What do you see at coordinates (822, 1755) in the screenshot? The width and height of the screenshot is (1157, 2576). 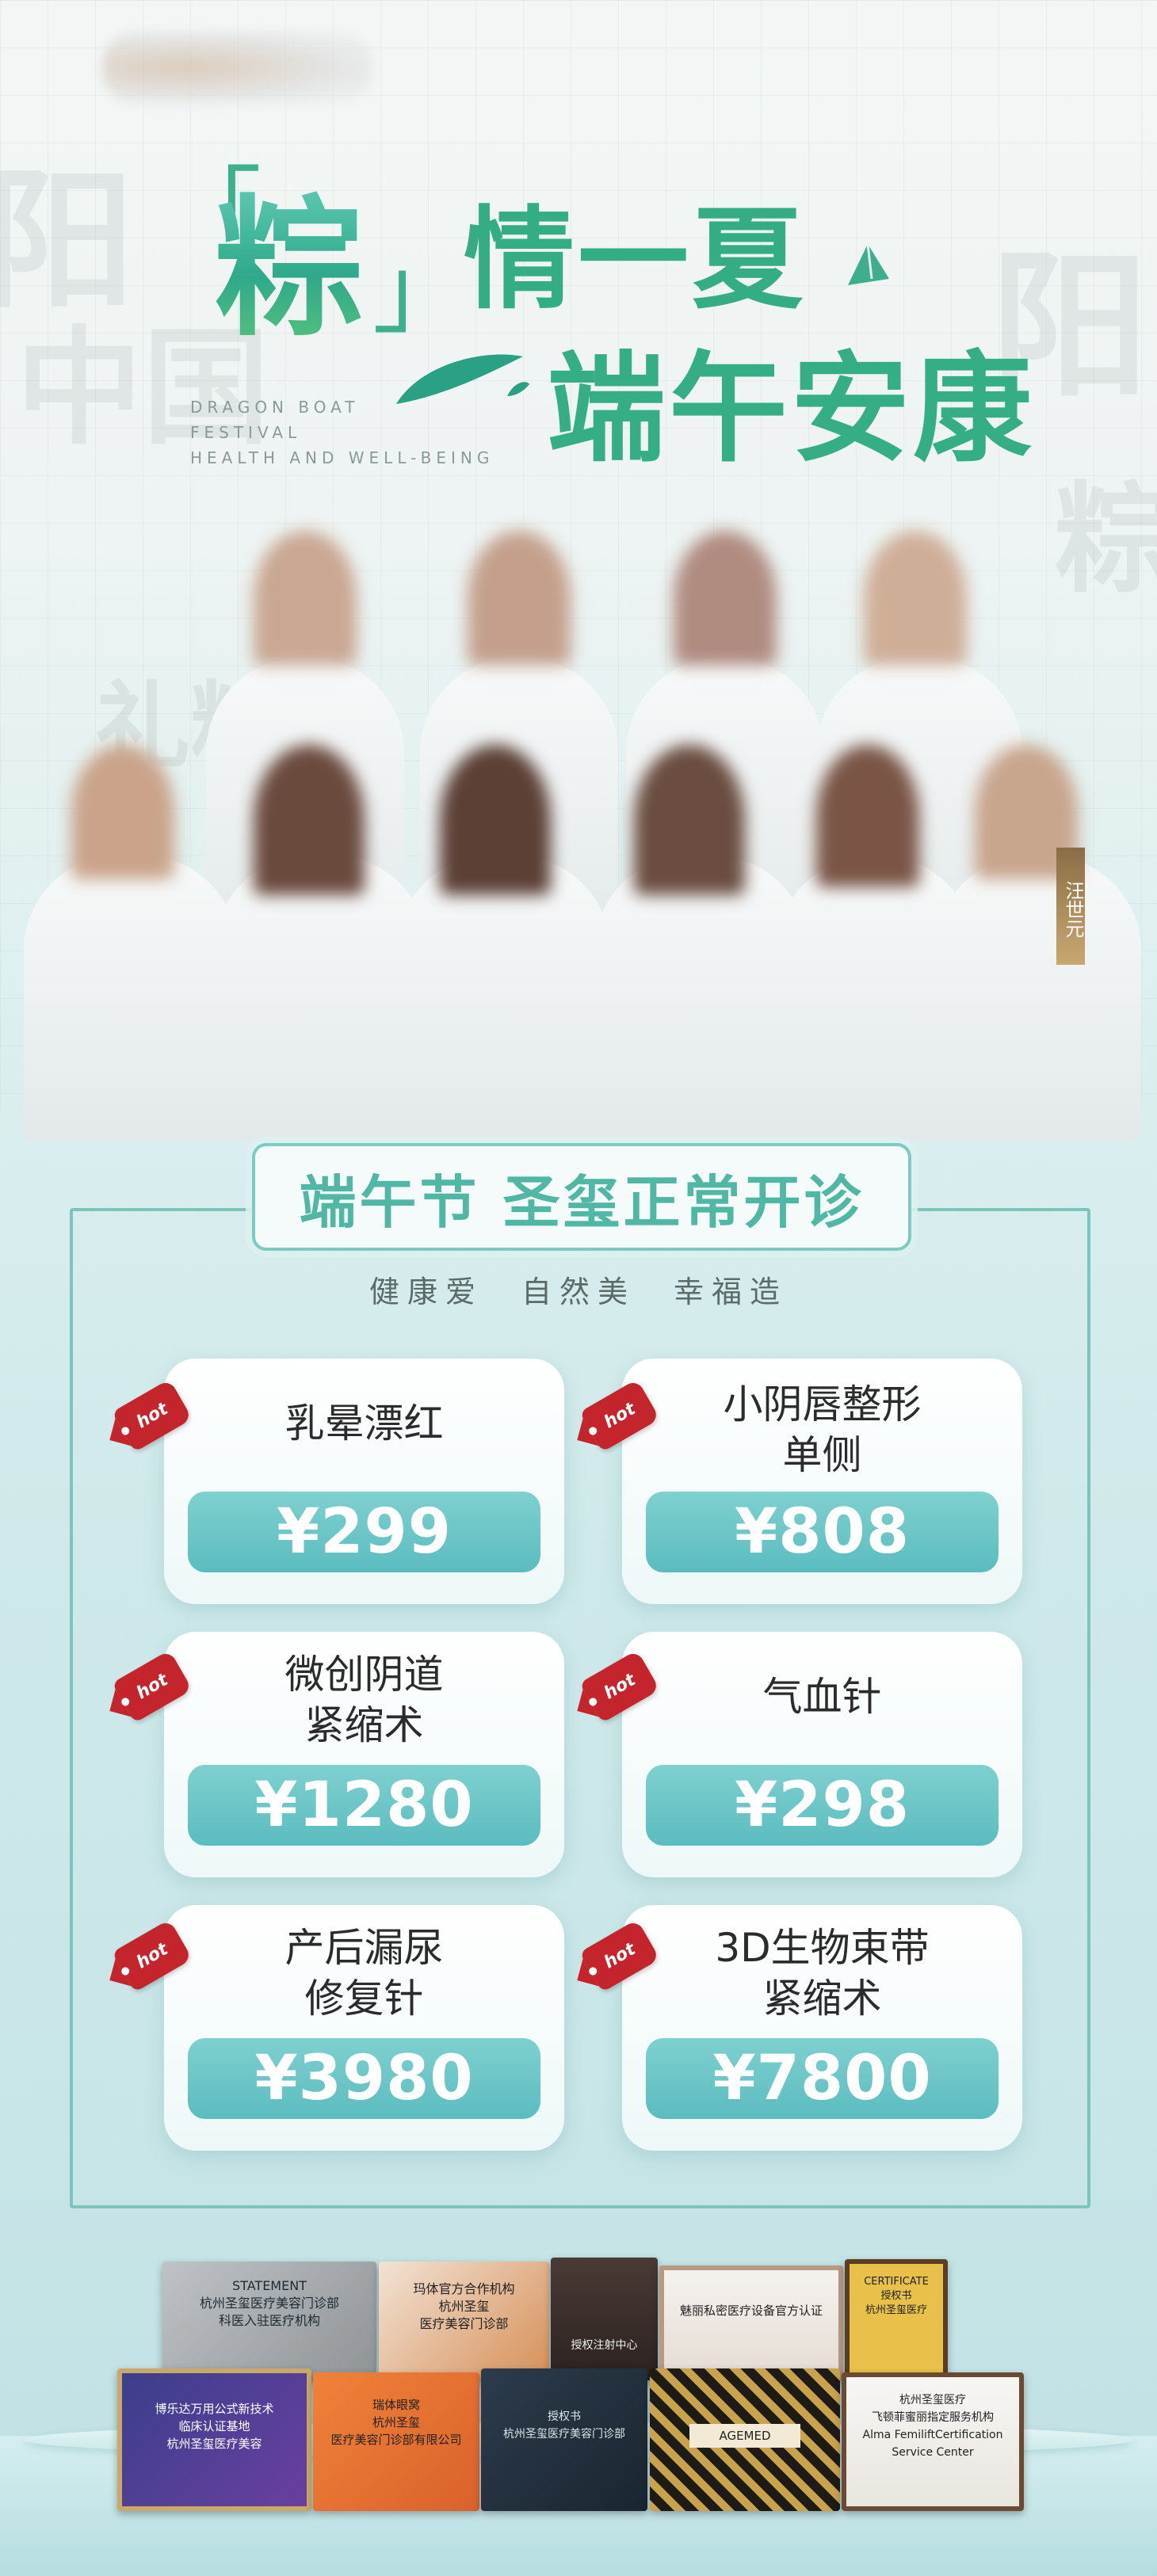 I see `service-card: 气血针 ¥298` at bounding box center [822, 1755].